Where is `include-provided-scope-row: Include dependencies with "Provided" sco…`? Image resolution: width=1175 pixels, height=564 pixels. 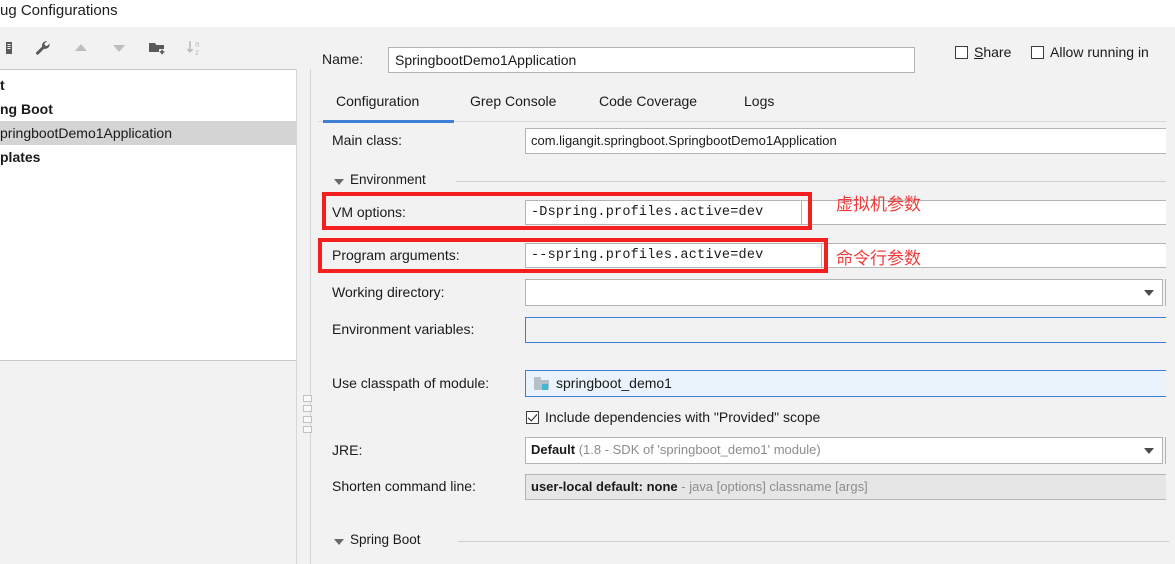
include-provided-scope-row: Include dependencies with "Provided" sco… is located at coordinates (673, 416).